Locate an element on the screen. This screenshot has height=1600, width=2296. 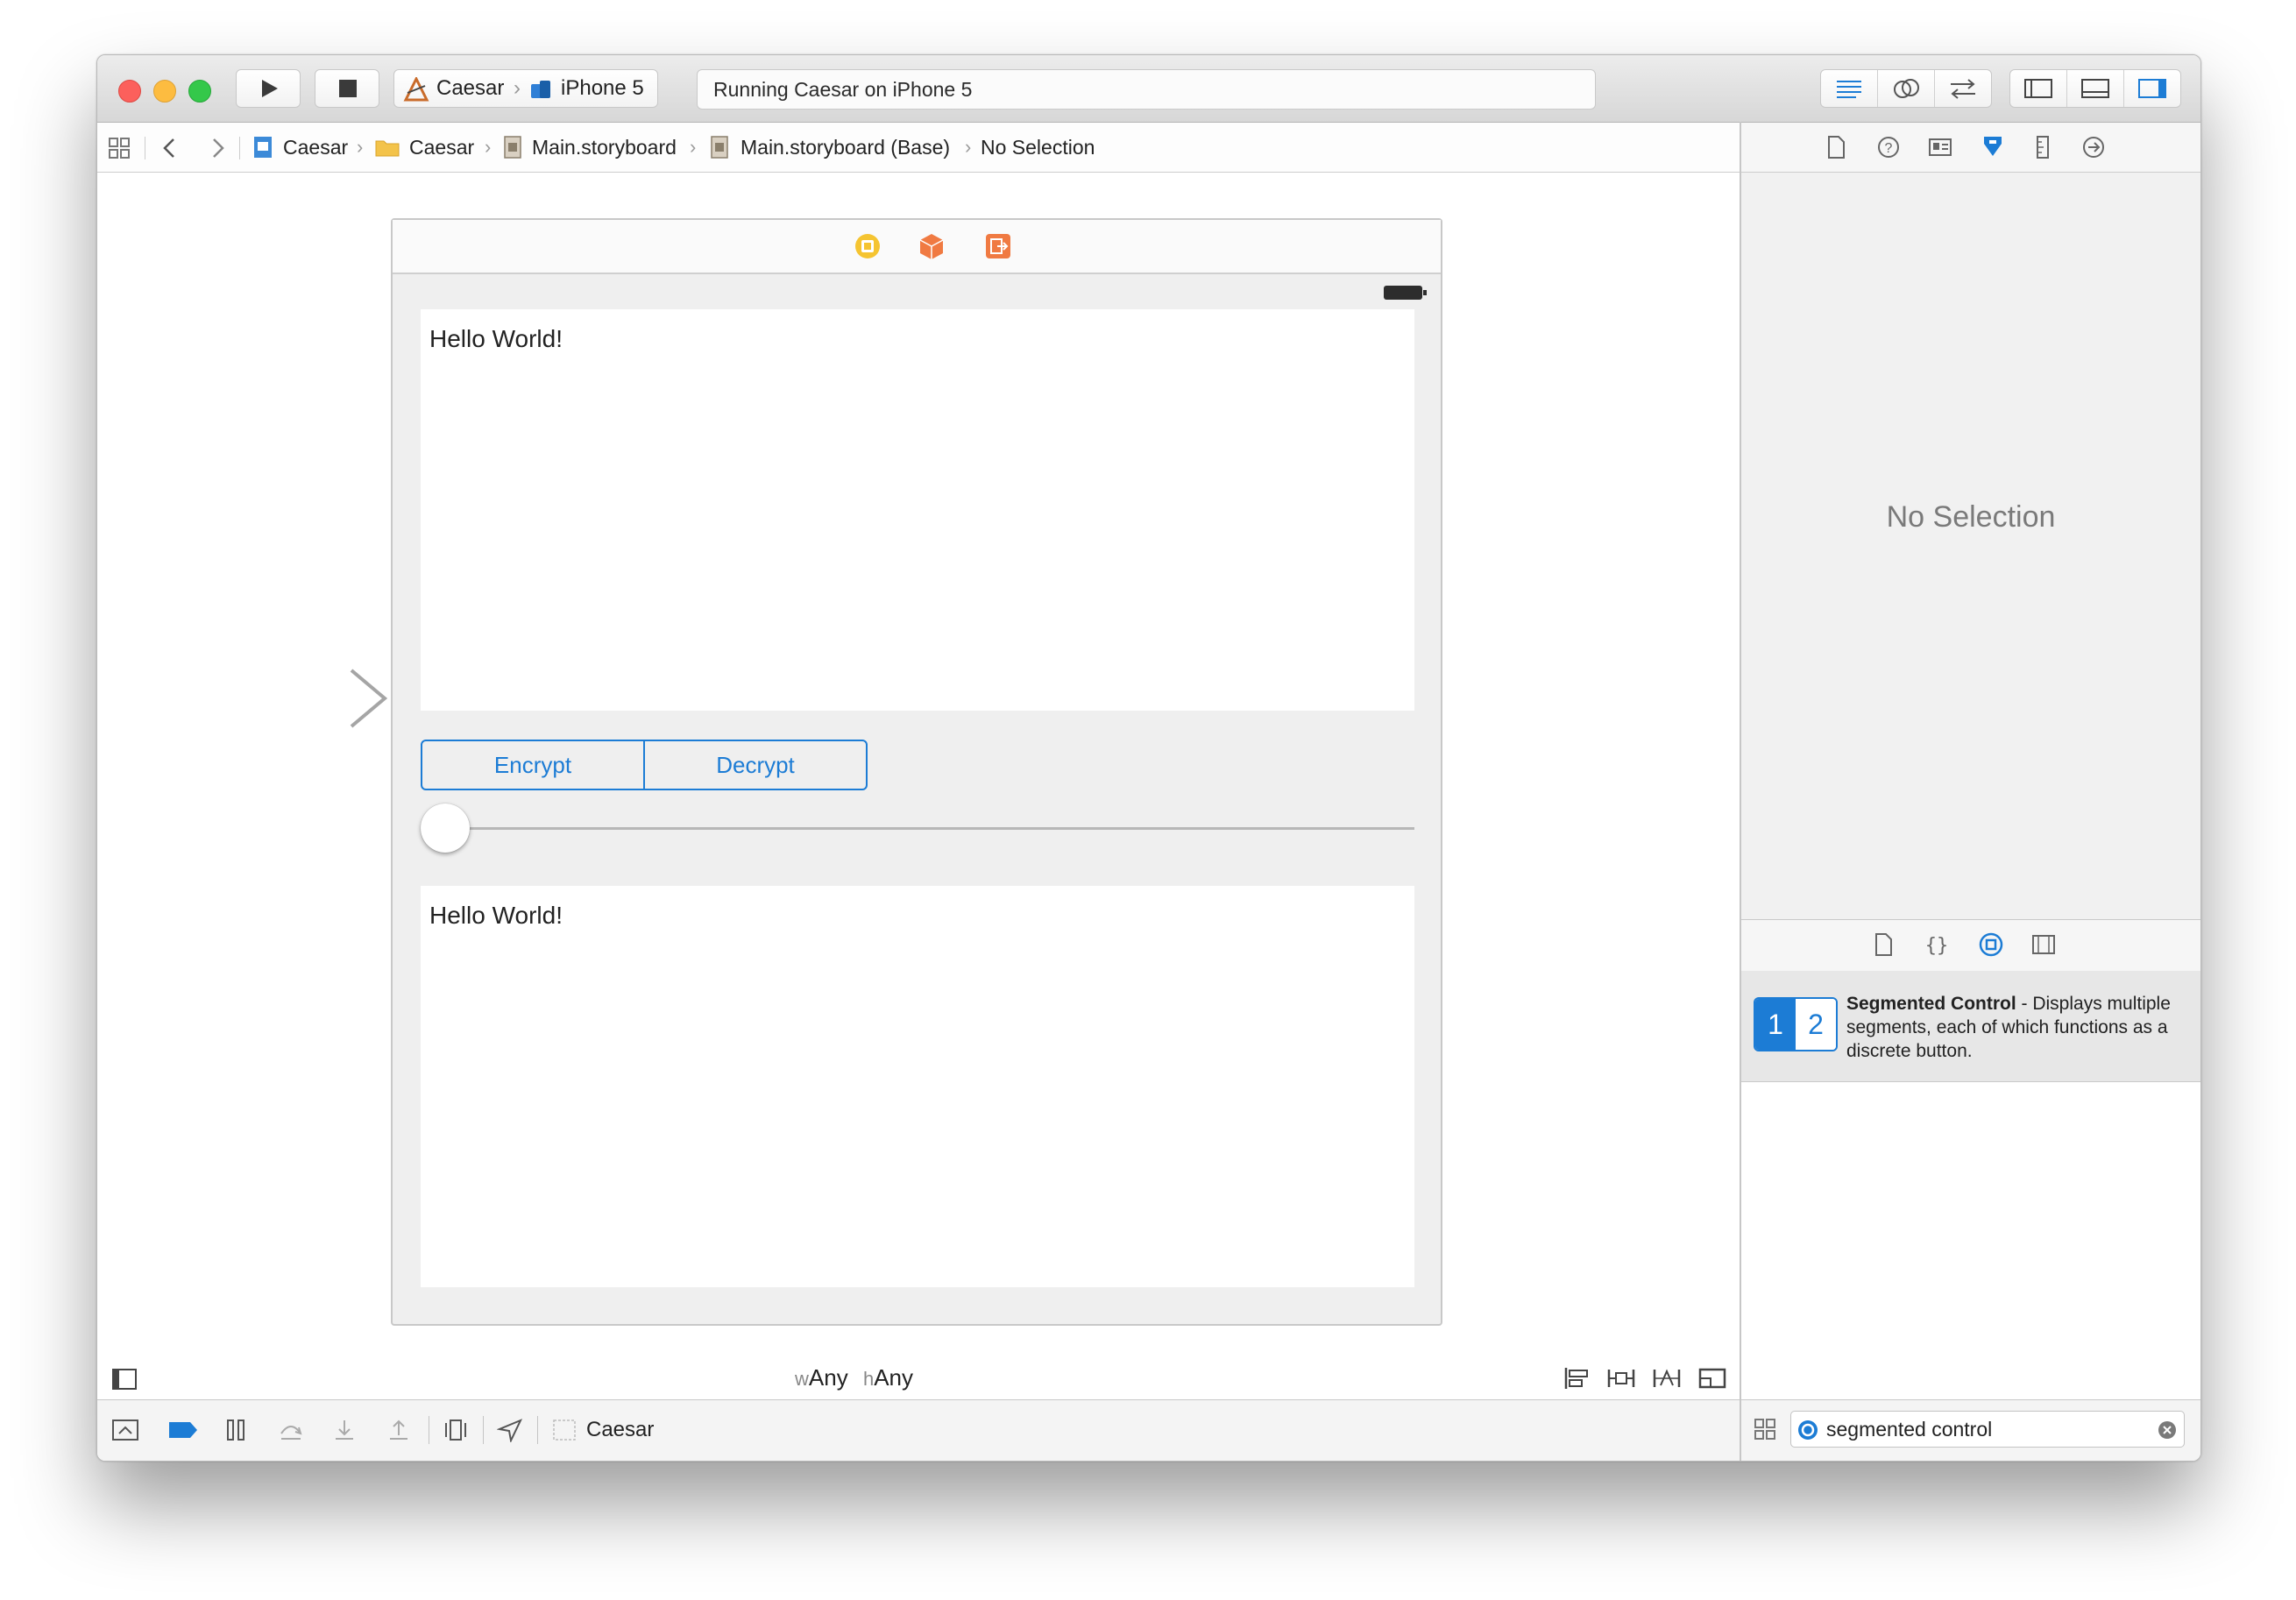
canvas-footer: wAny hAny is located at coordinates (918, 1378).